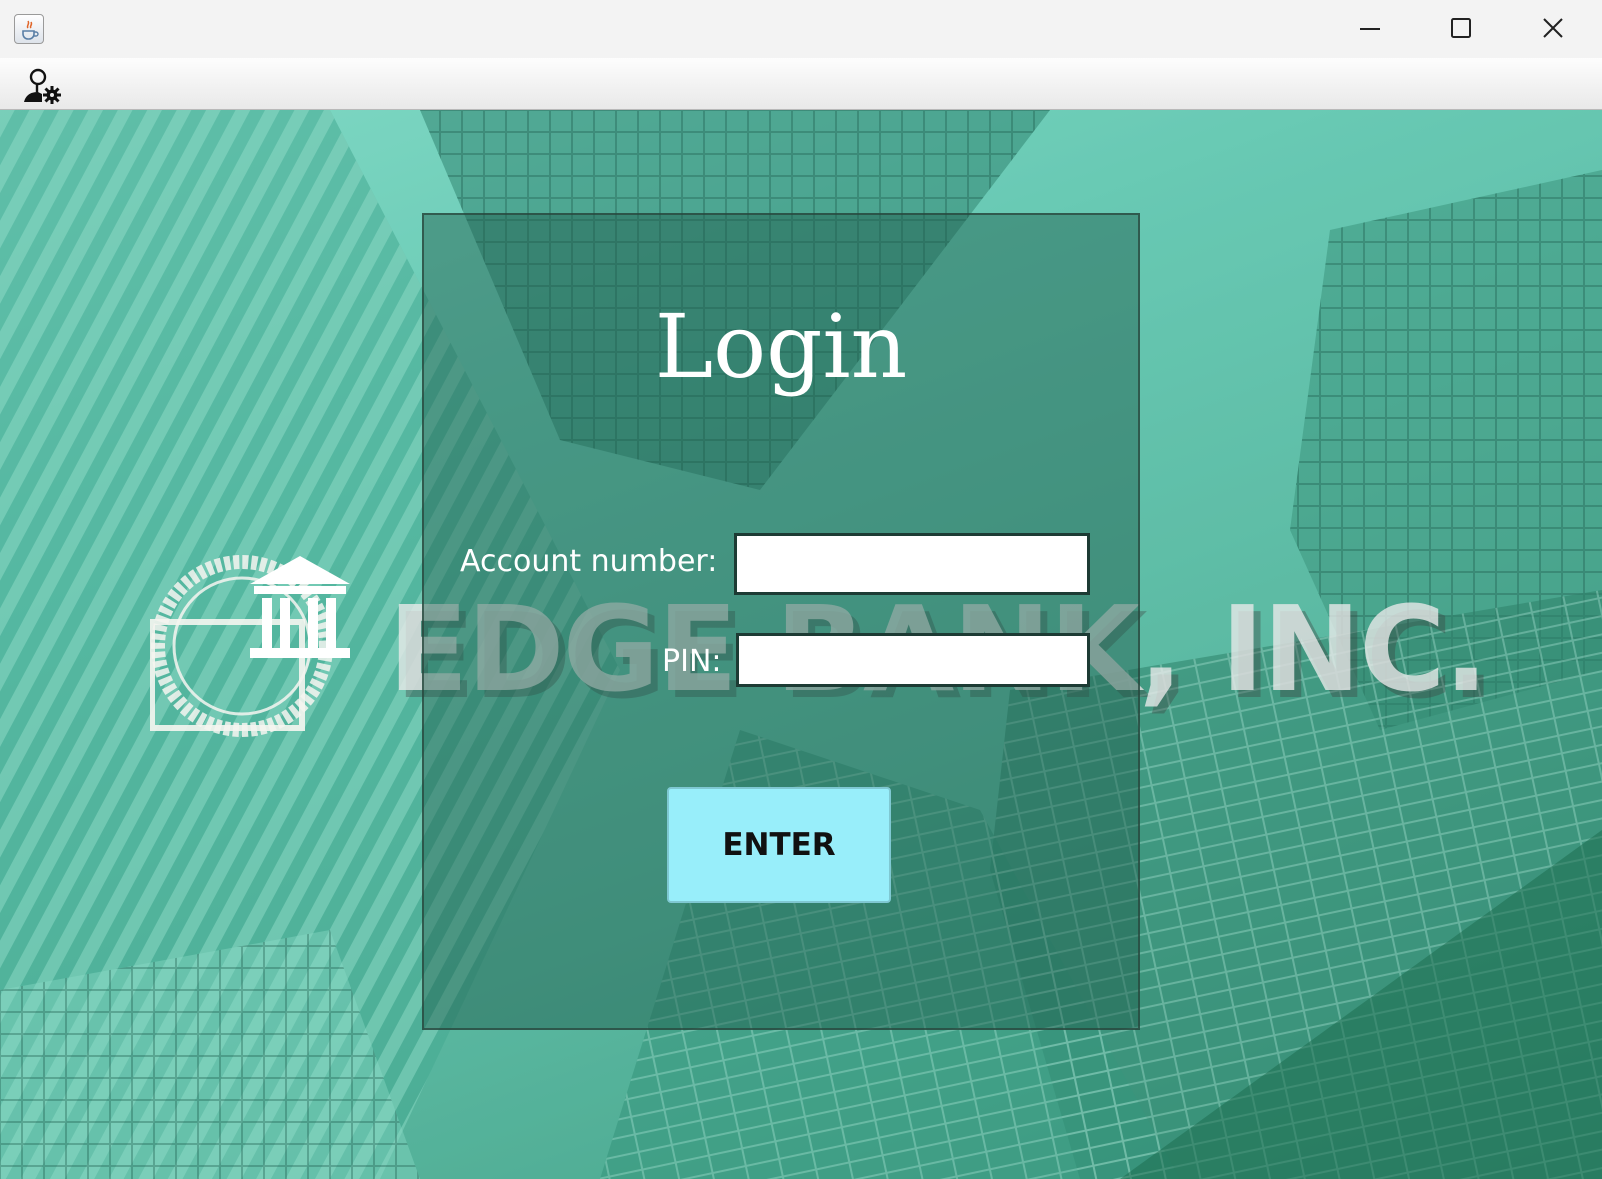  I want to click on account-number-label: Account number:, so click(589, 561).